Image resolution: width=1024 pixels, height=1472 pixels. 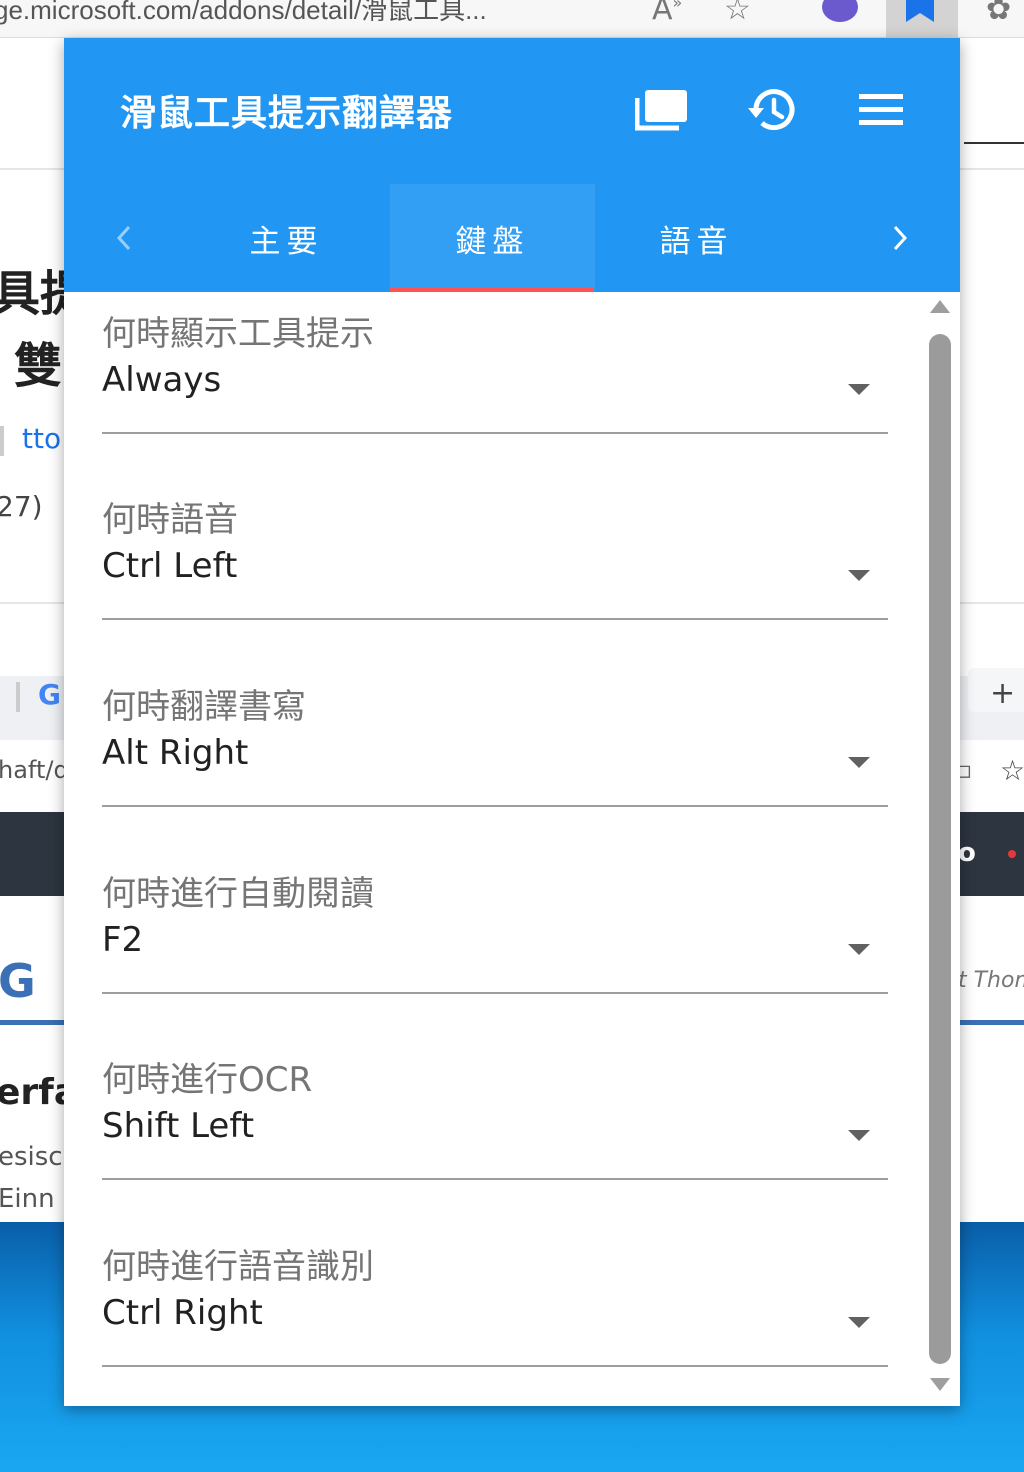 I want to click on scrollbar, so click(x=939, y=852).